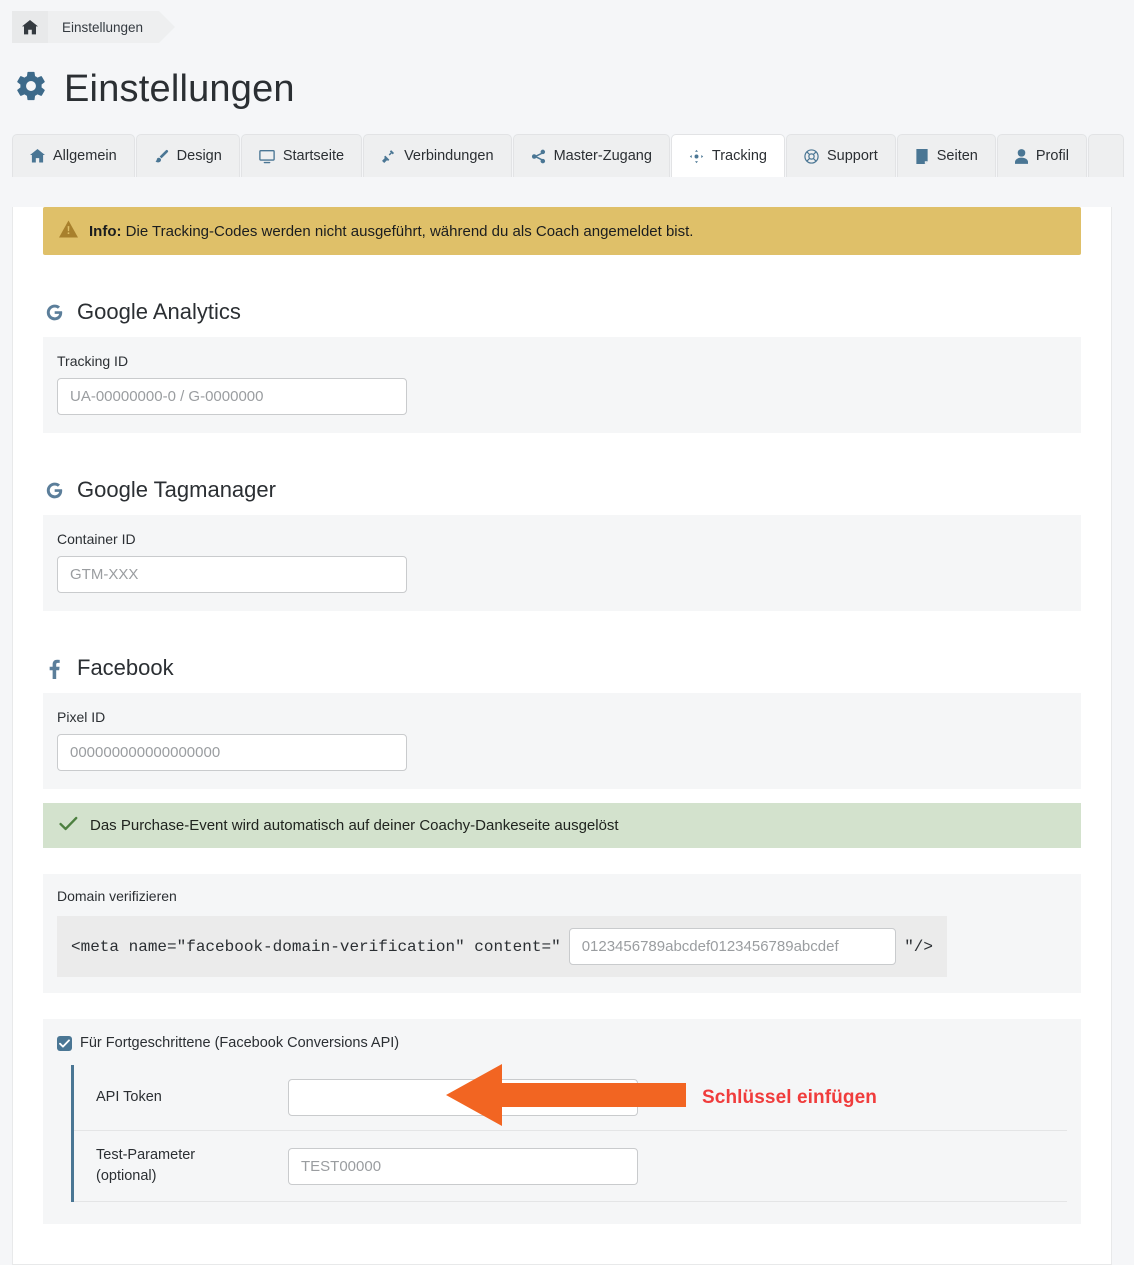 This screenshot has width=1134, height=1265. What do you see at coordinates (918, 946) in the screenshot?
I see `meta-tag-suffix: "/>` at bounding box center [918, 946].